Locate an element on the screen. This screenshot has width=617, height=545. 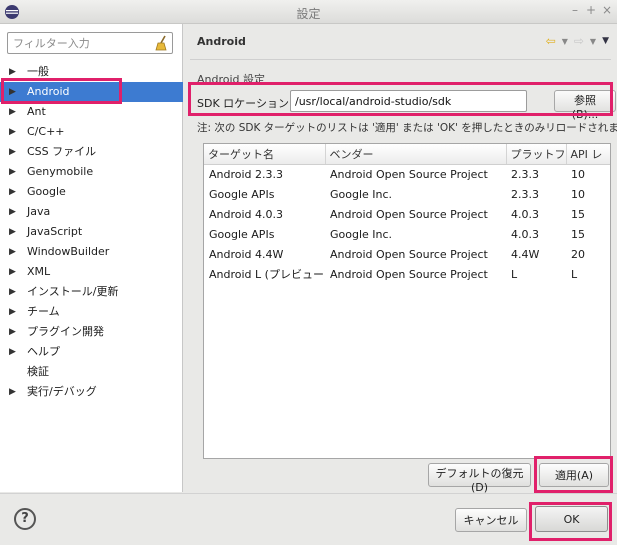
tree-item-label: チーム is located at coordinates (43, 311).